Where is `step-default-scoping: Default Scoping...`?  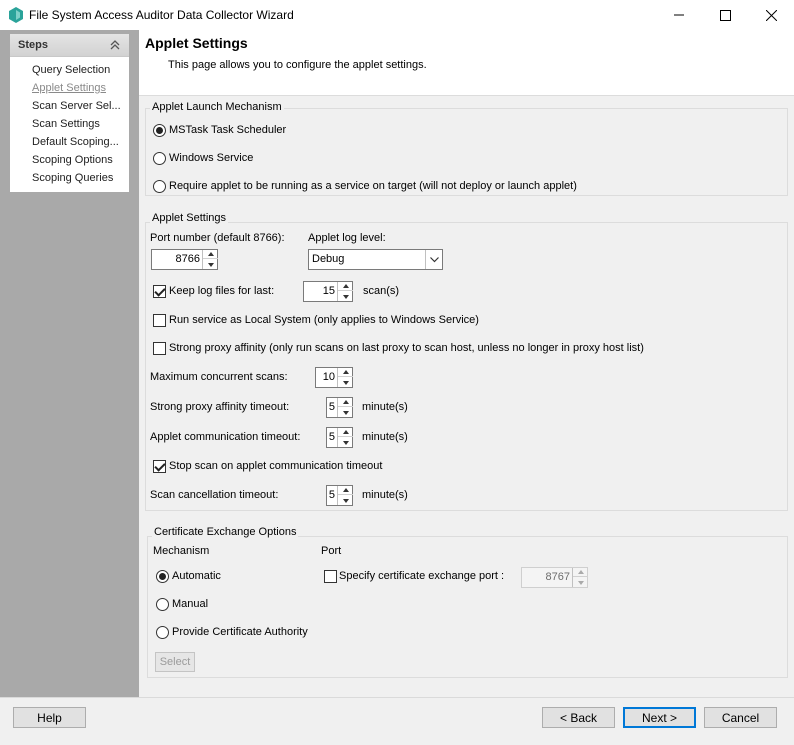
step-default-scoping: Default Scoping... is located at coordinates (79, 142).